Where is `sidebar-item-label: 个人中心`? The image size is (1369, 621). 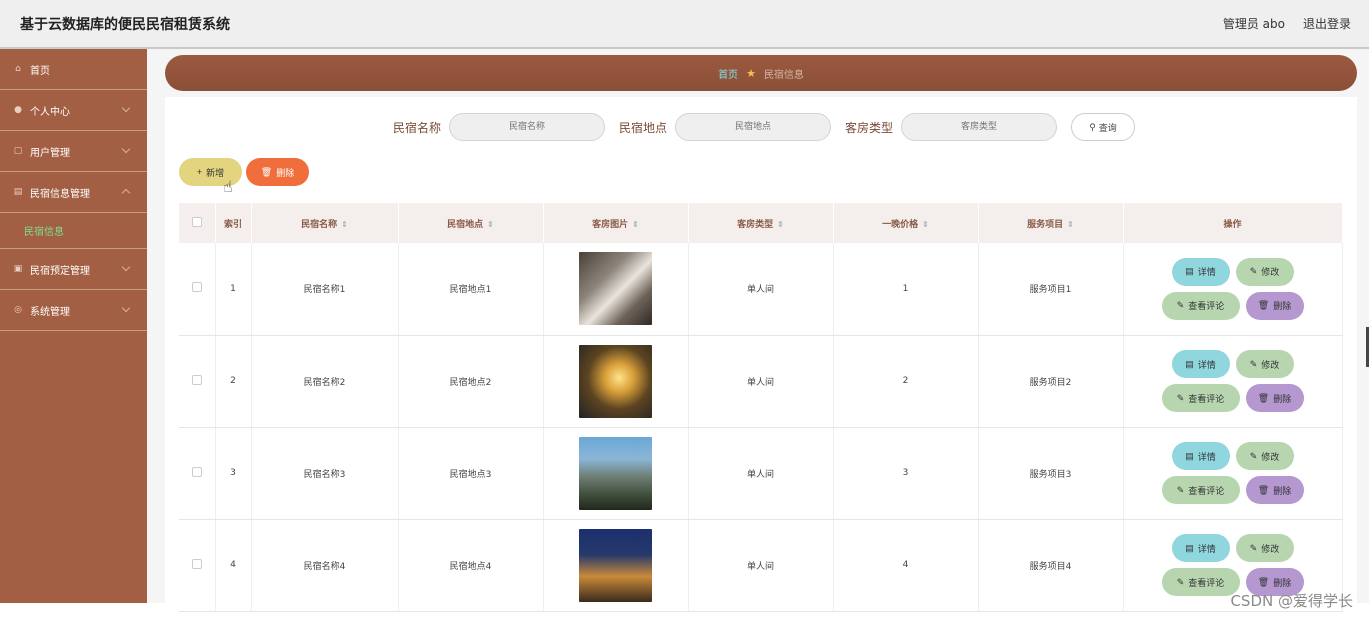 sidebar-item-label: 个人中心 is located at coordinates (50, 112).